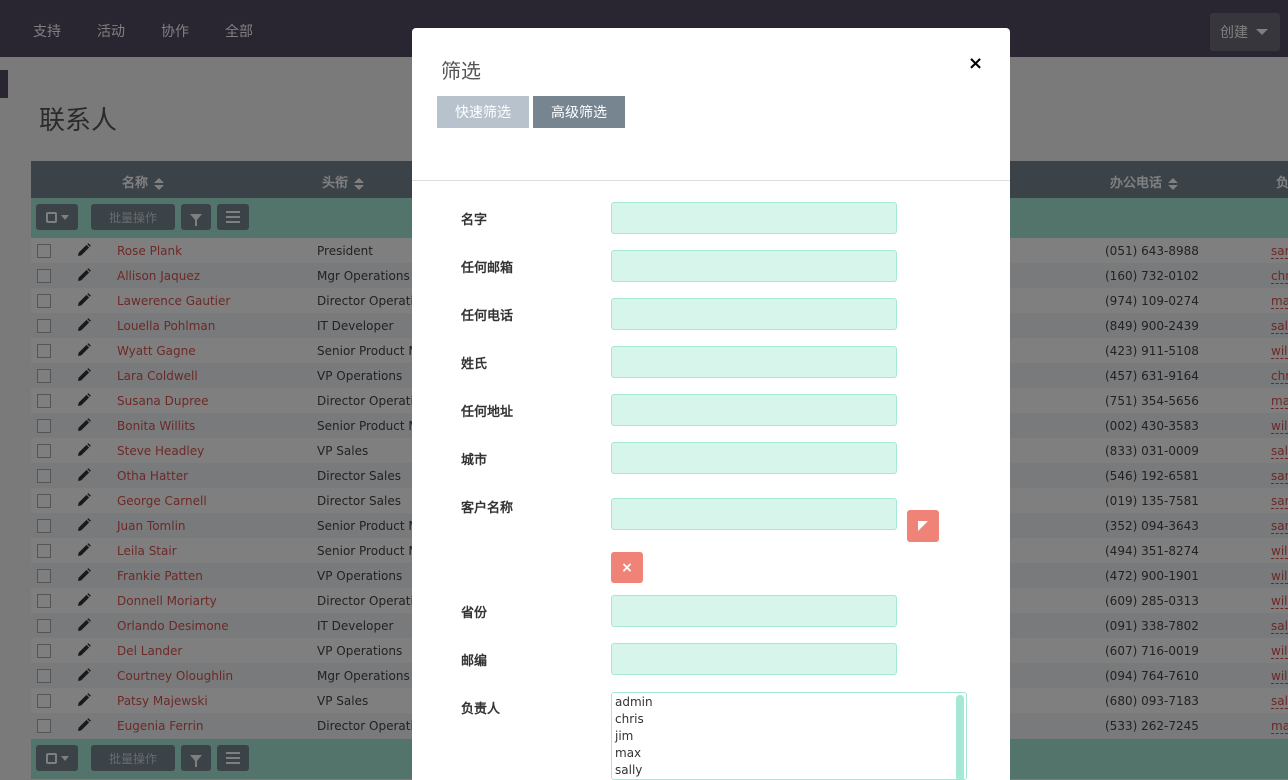 This screenshot has height=780, width=1288. What do you see at coordinates (627, 567) in the screenshot?
I see `clear-account-button: ×` at bounding box center [627, 567].